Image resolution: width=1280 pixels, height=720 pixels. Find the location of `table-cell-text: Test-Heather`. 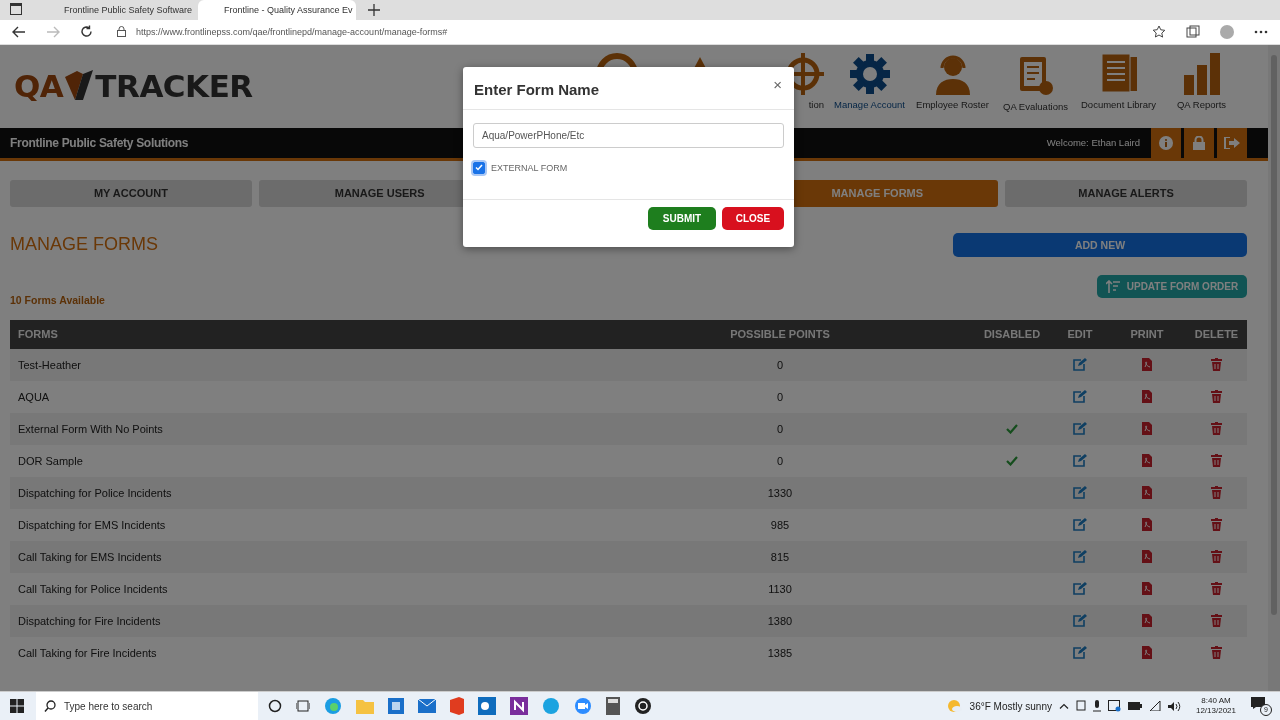

table-cell-text: Test-Heather is located at coordinates (49, 364).